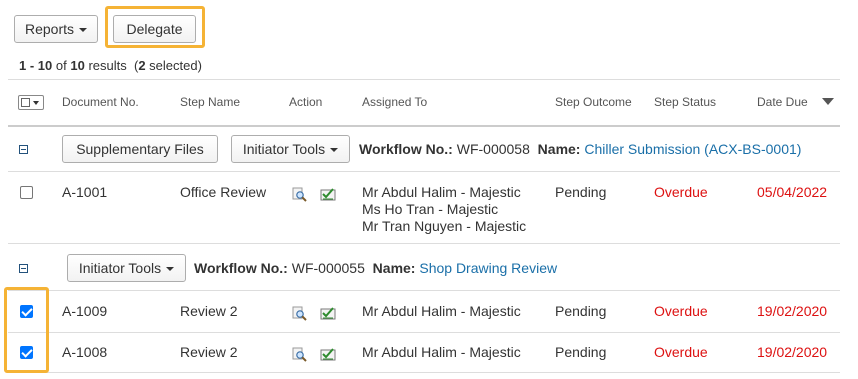 The image size is (858, 379). Describe the element at coordinates (328, 268) in the screenshot. I see `workflow-number: WF-000055` at that location.